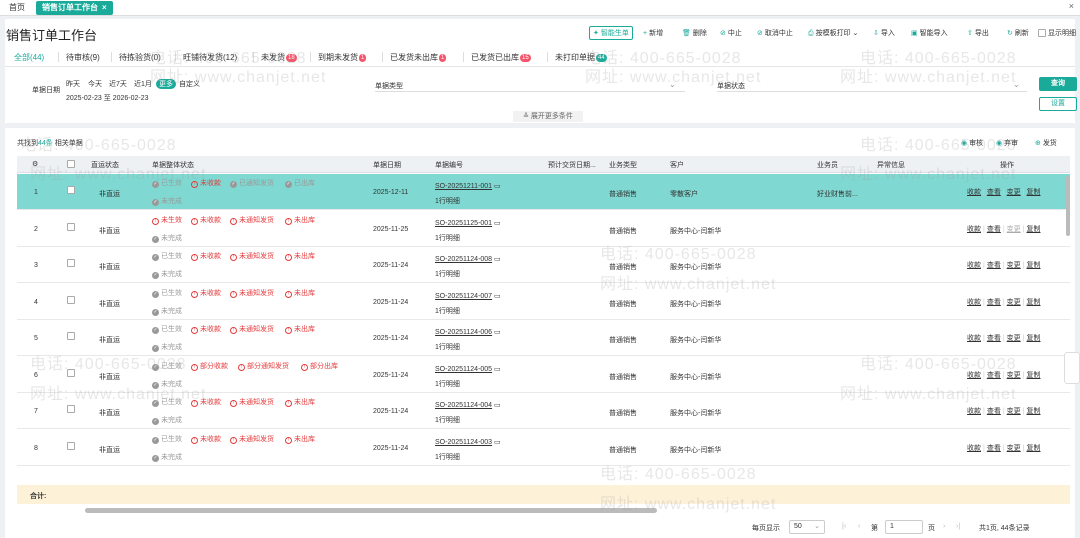 The image size is (1080, 538). I want to click on col-doc-date: 单据日期, so click(387, 165).